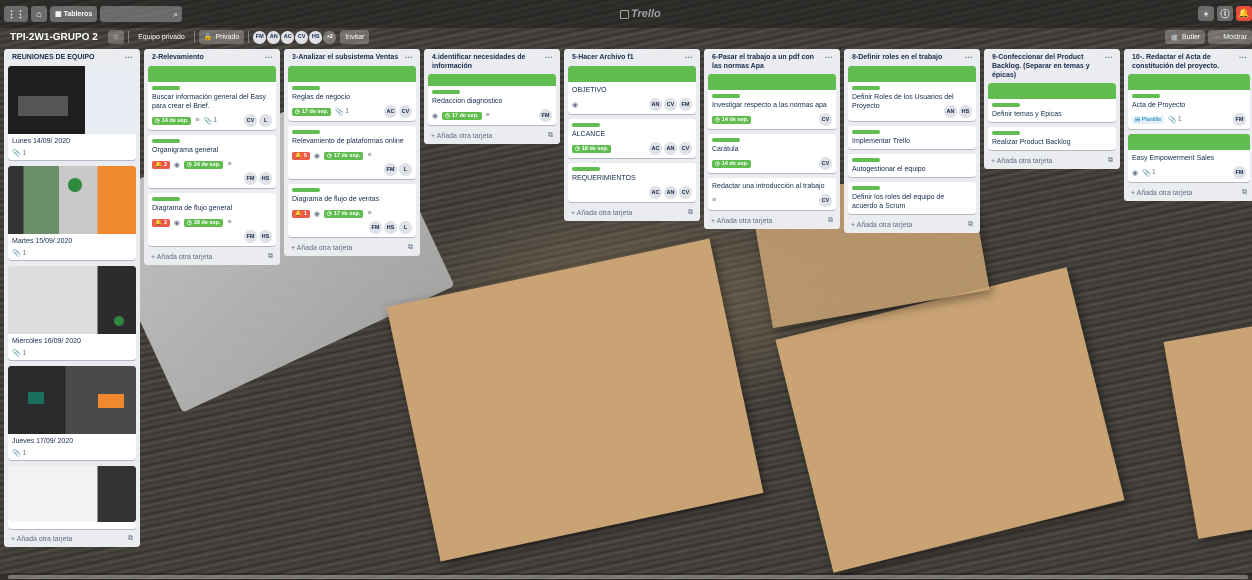  Describe the element at coordinates (72, 113) in the screenshot. I see `list-item: Lunes 14/09/ 2020 📎 1` at that location.